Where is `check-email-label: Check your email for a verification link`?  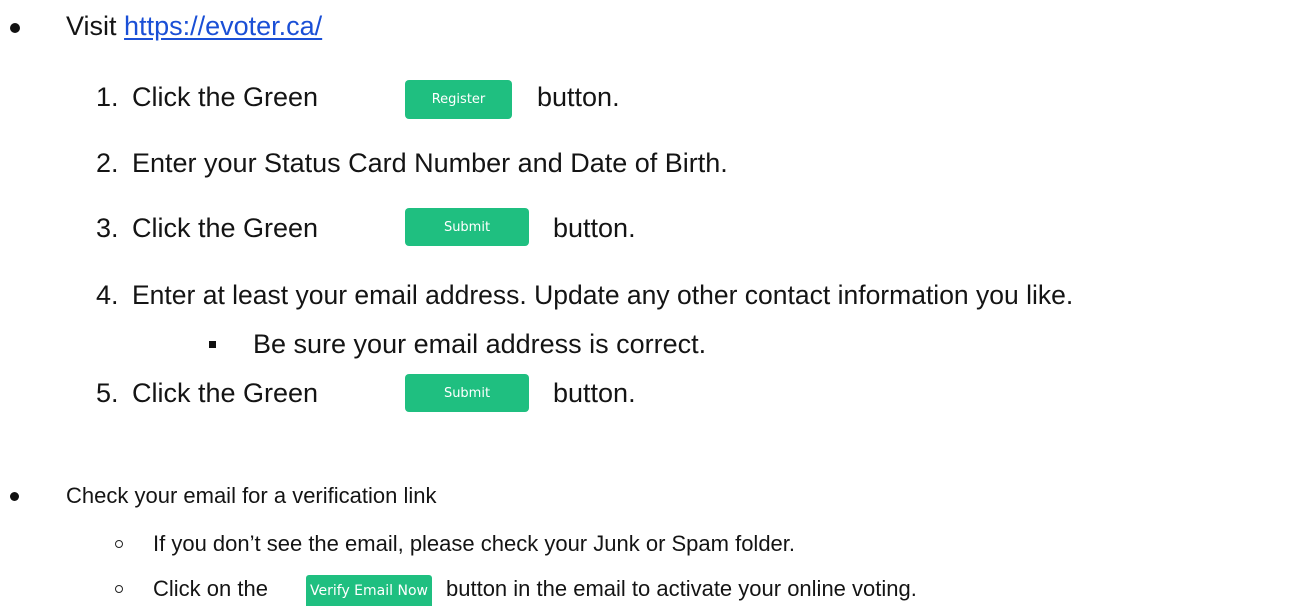 check-email-label: Check your email for a verification link is located at coordinates (251, 495).